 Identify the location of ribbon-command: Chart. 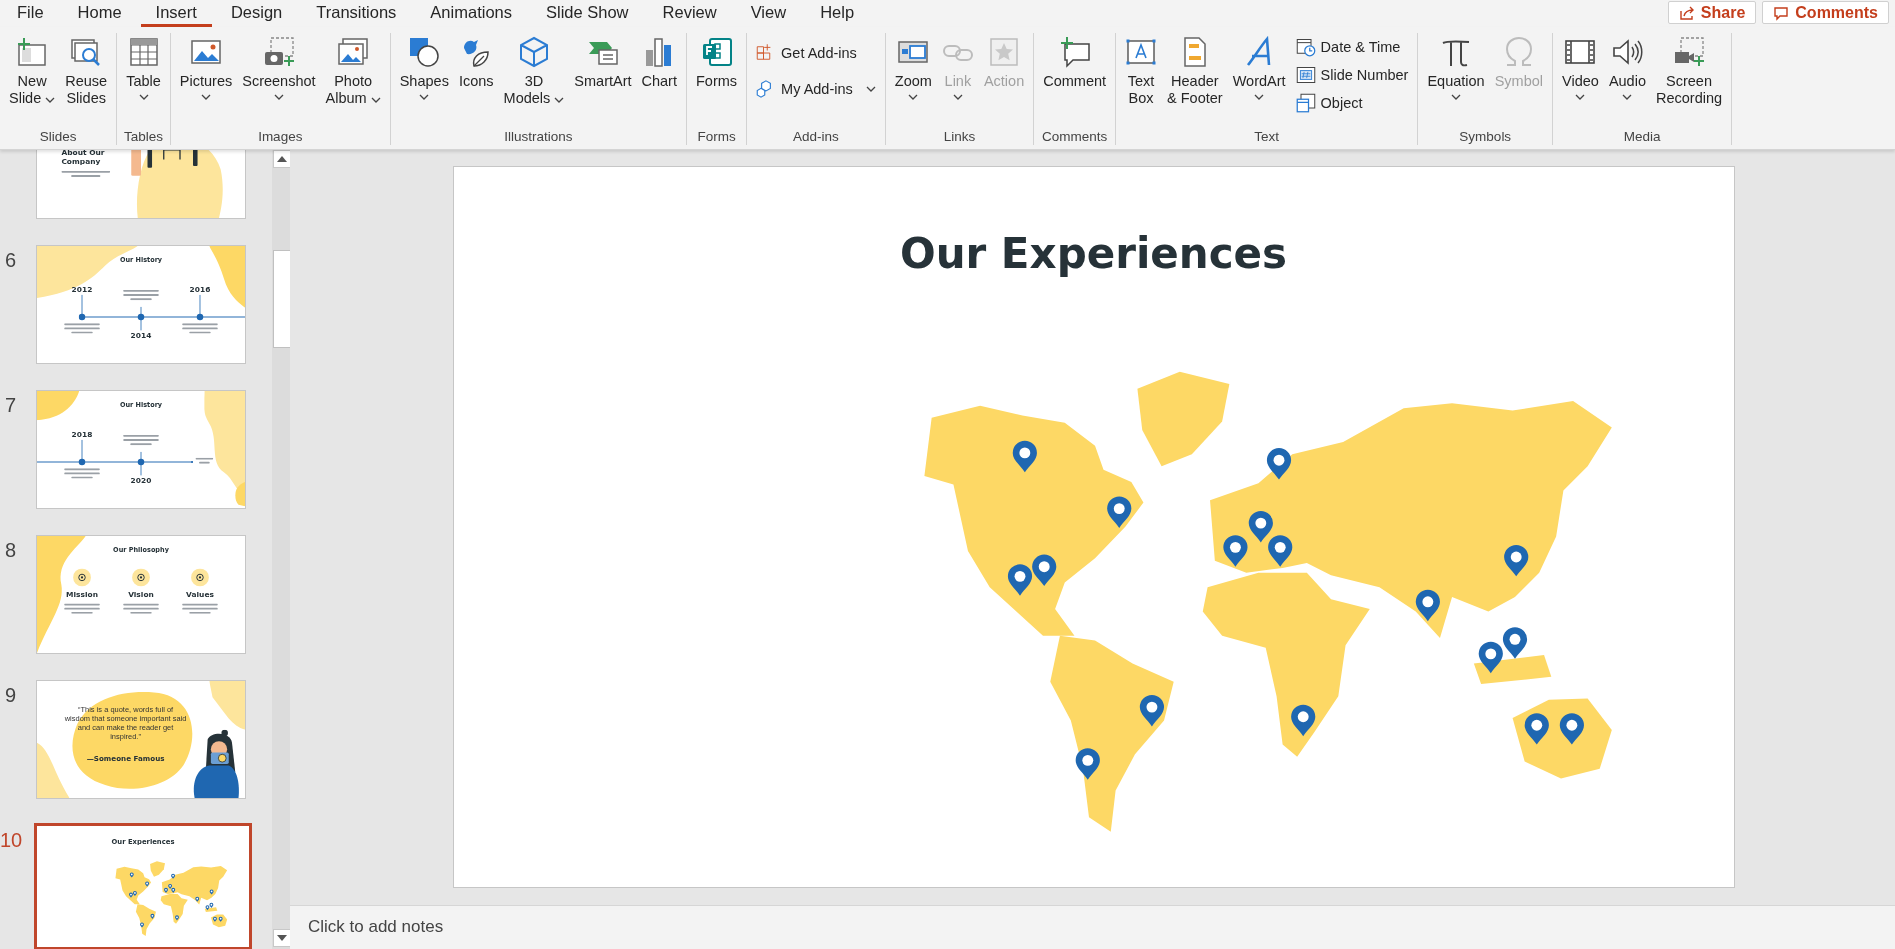
(659, 60).